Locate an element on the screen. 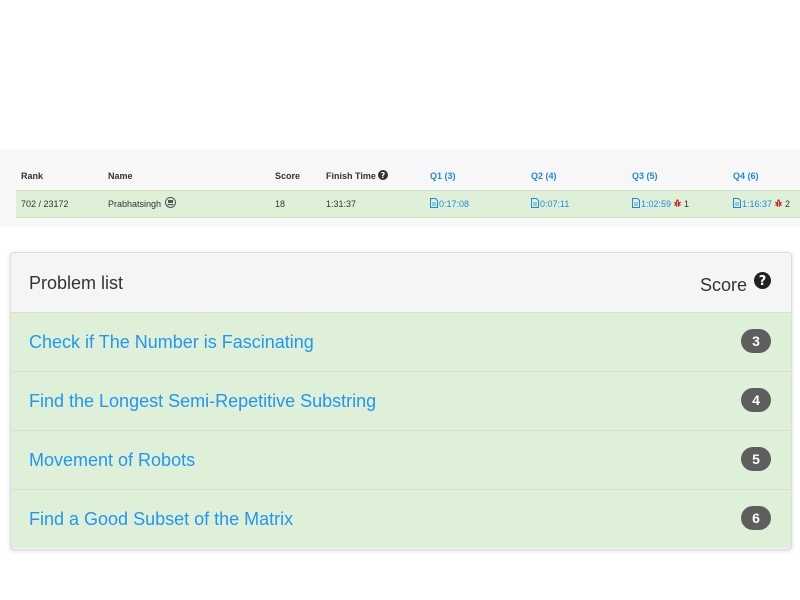 Image resolution: width=800 pixels, height=600 pixels. problem-list-title: Problem list is located at coordinates (76, 283).